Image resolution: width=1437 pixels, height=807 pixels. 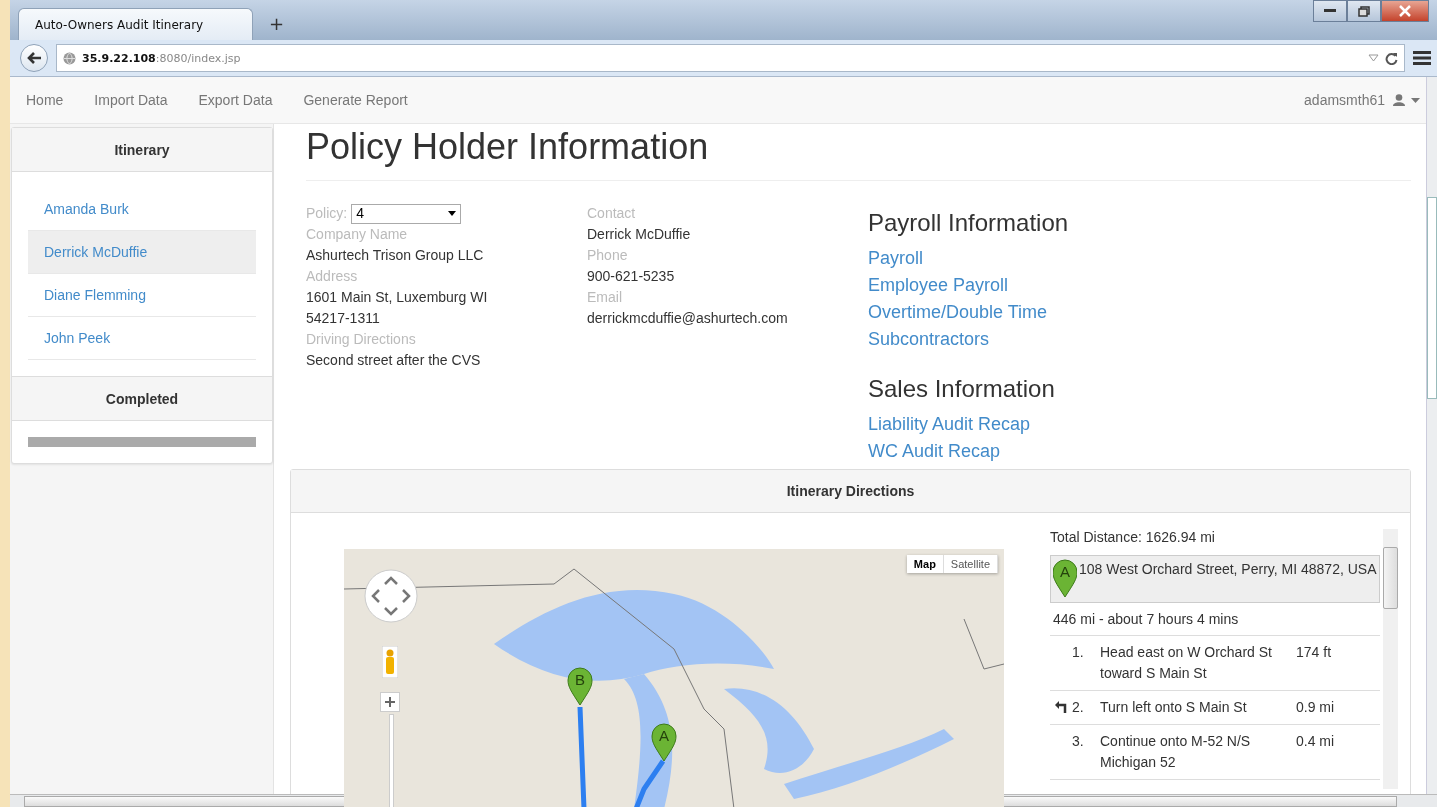 I want to click on field-label: Phone, so click(x=608, y=255).